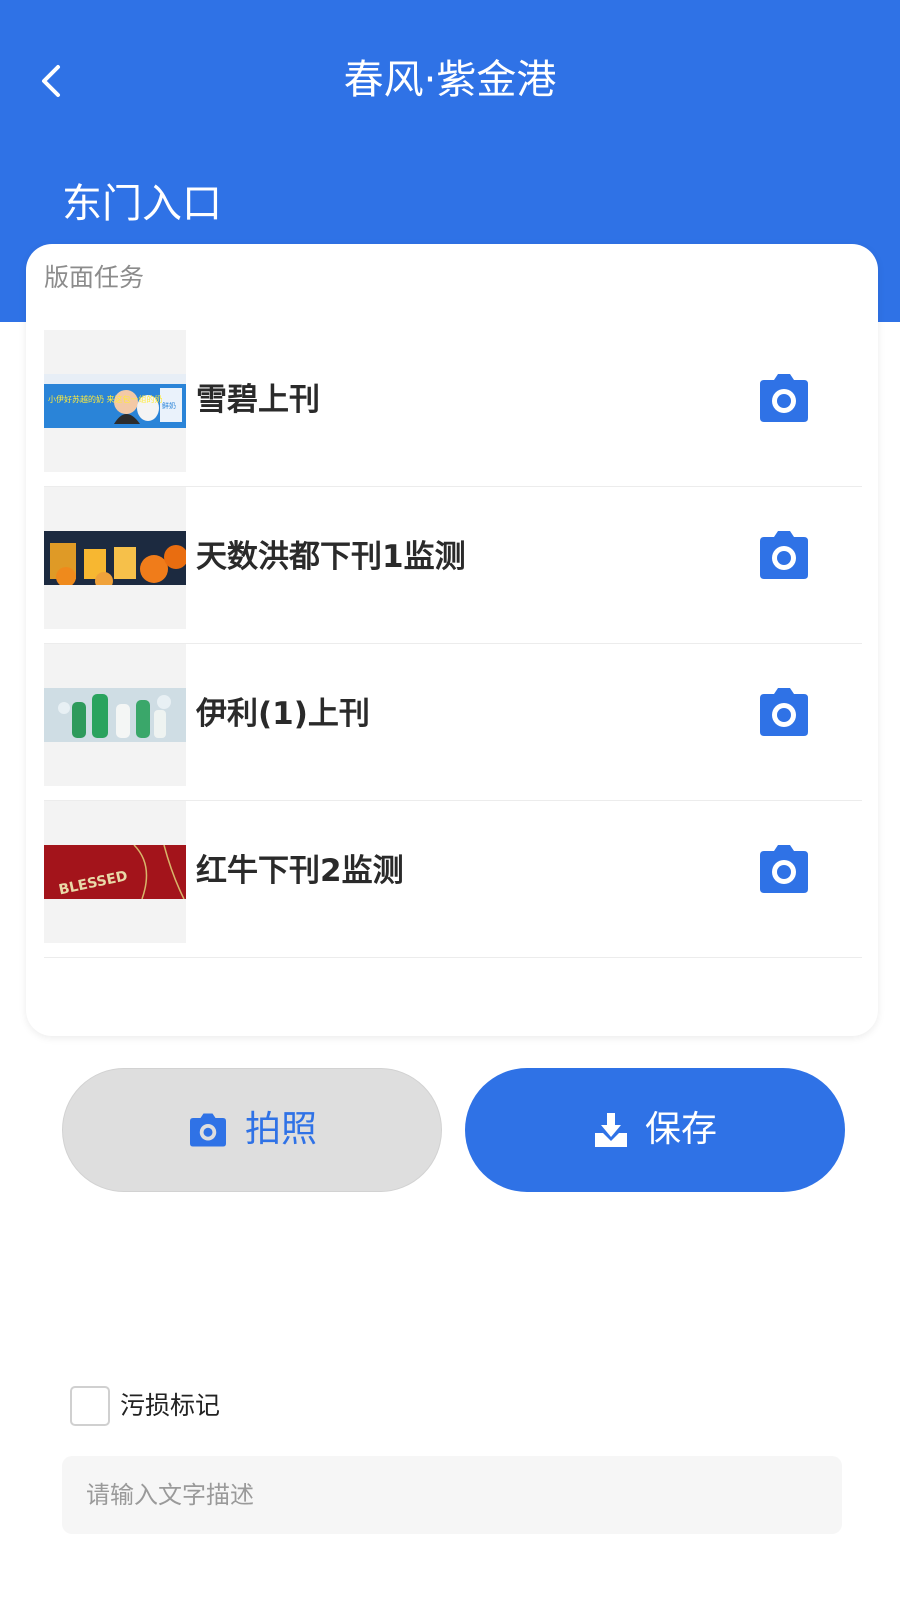 This screenshot has width=900, height=1600. I want to click on task-row: 伊利(1)上刊, so click(453, 722).